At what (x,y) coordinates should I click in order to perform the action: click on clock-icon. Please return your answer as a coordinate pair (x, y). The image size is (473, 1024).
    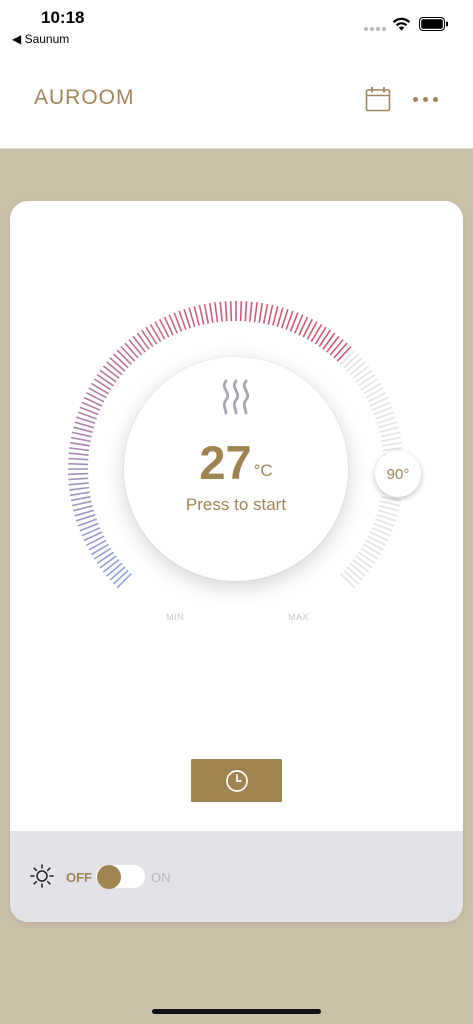
    Looking at the image, I should click on (236, 780).